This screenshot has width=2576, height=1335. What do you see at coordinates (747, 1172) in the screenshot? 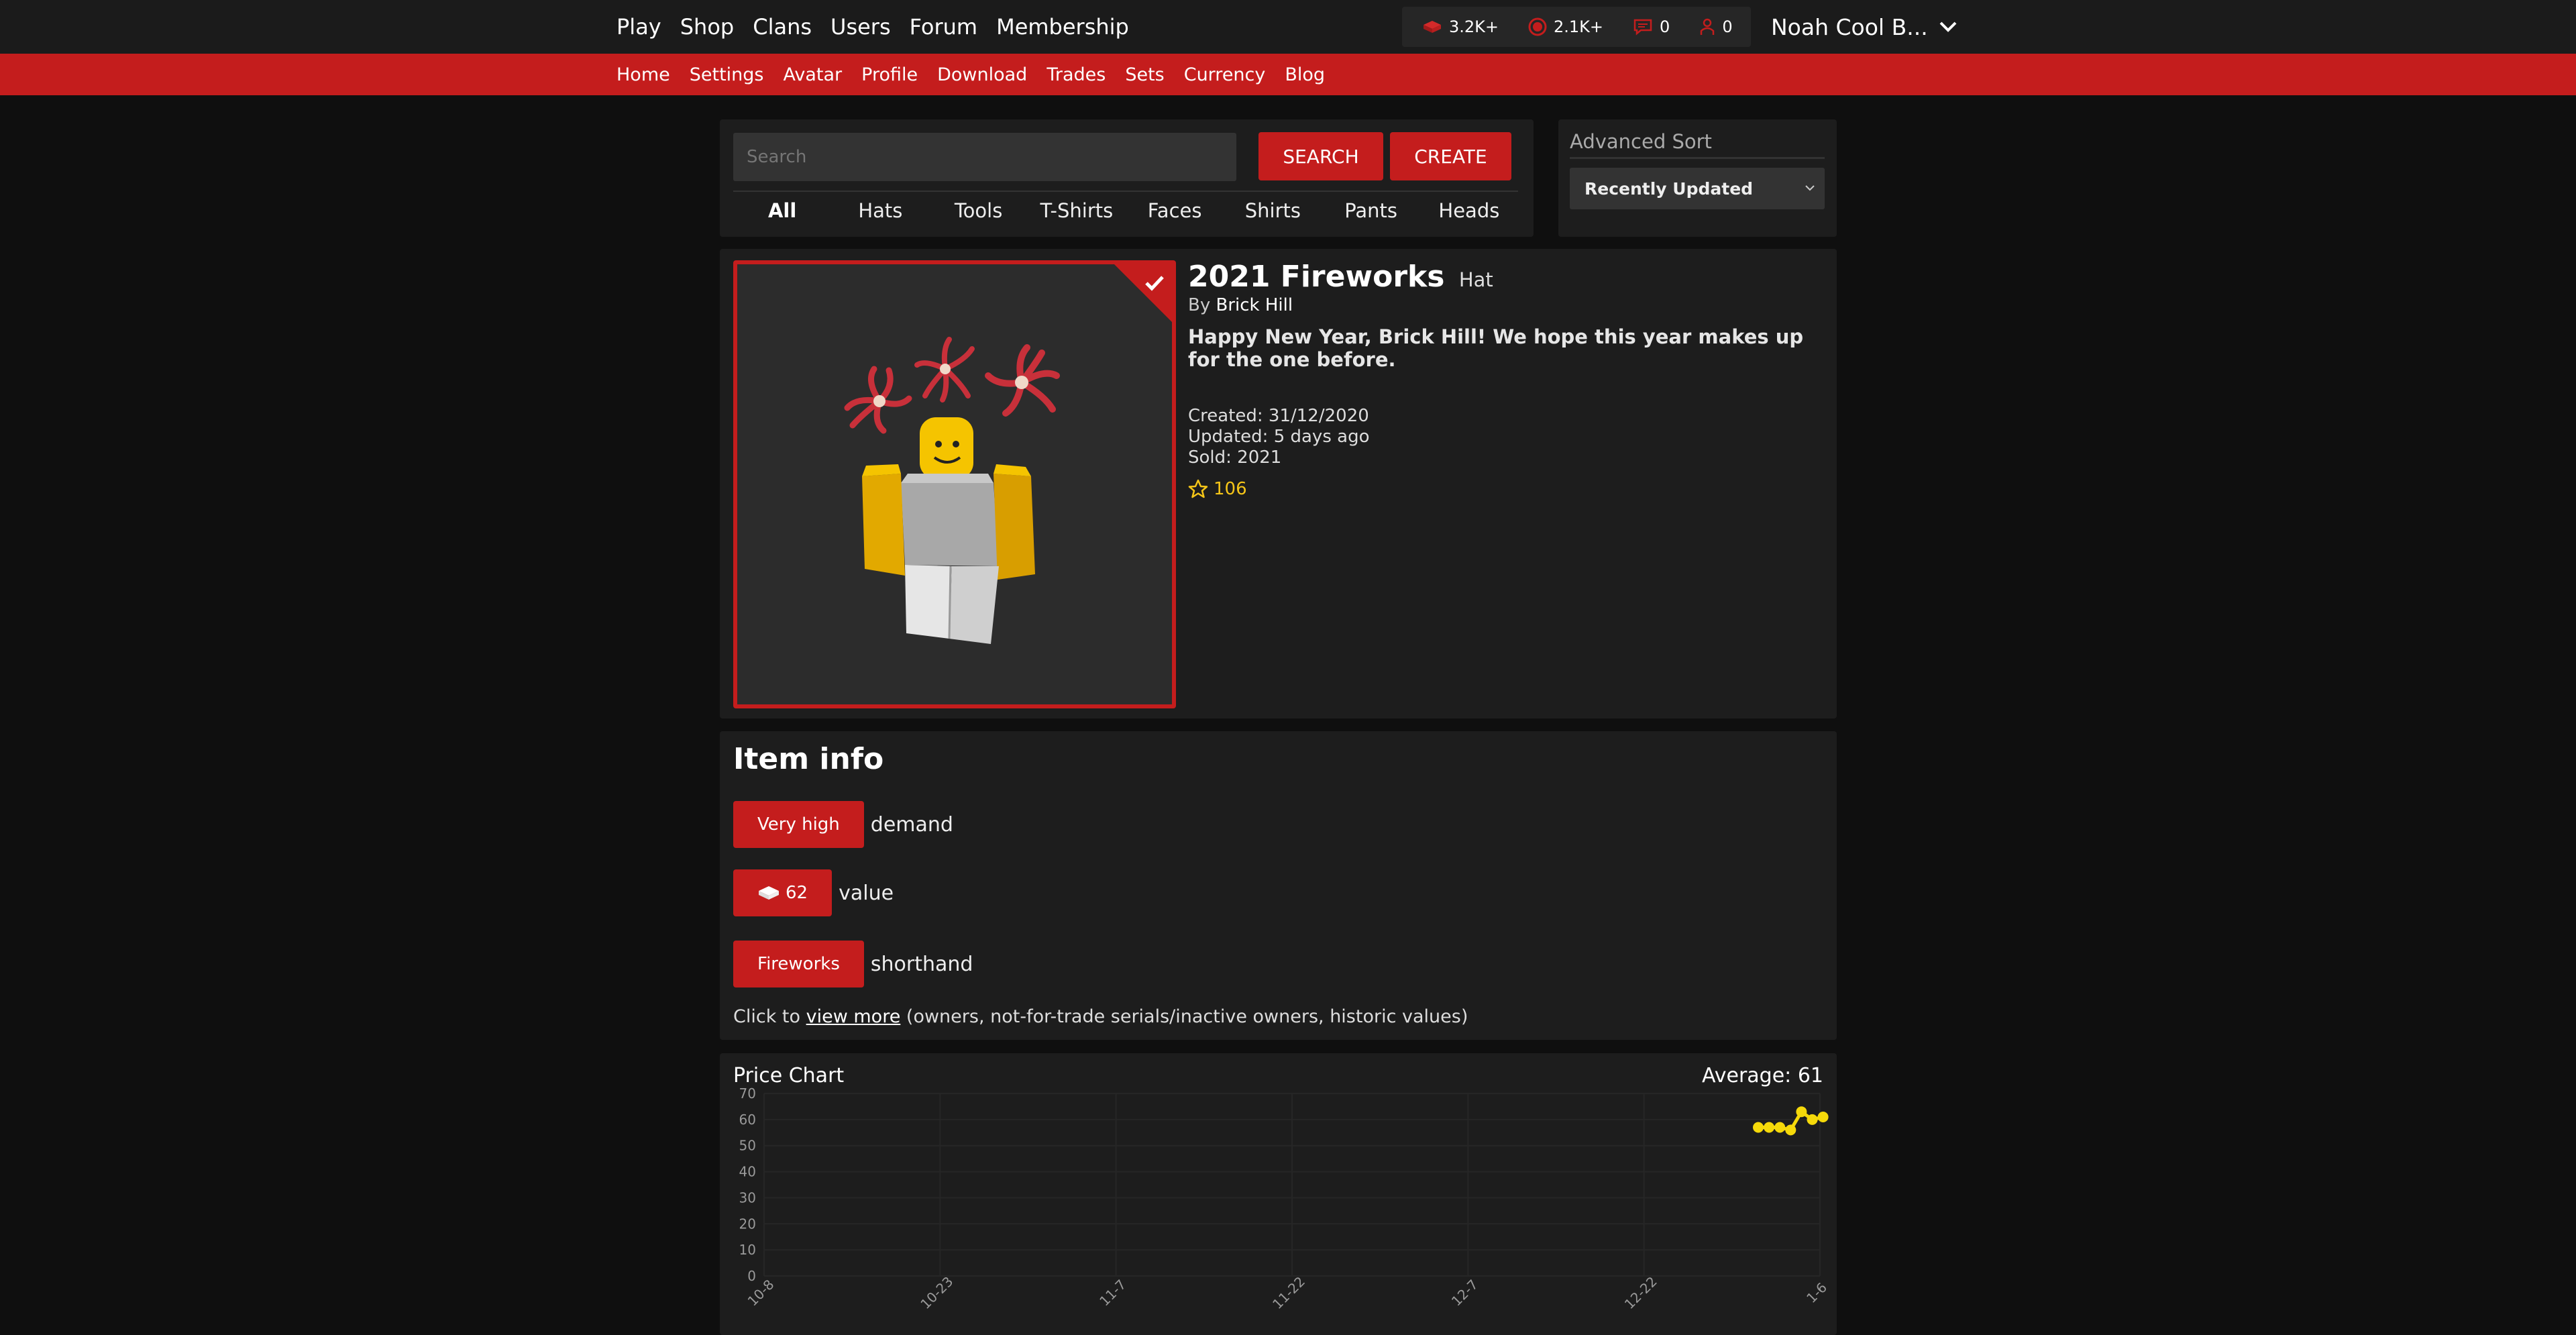
I see `y-tick-label: 40` at bounding box center [747, 1172].